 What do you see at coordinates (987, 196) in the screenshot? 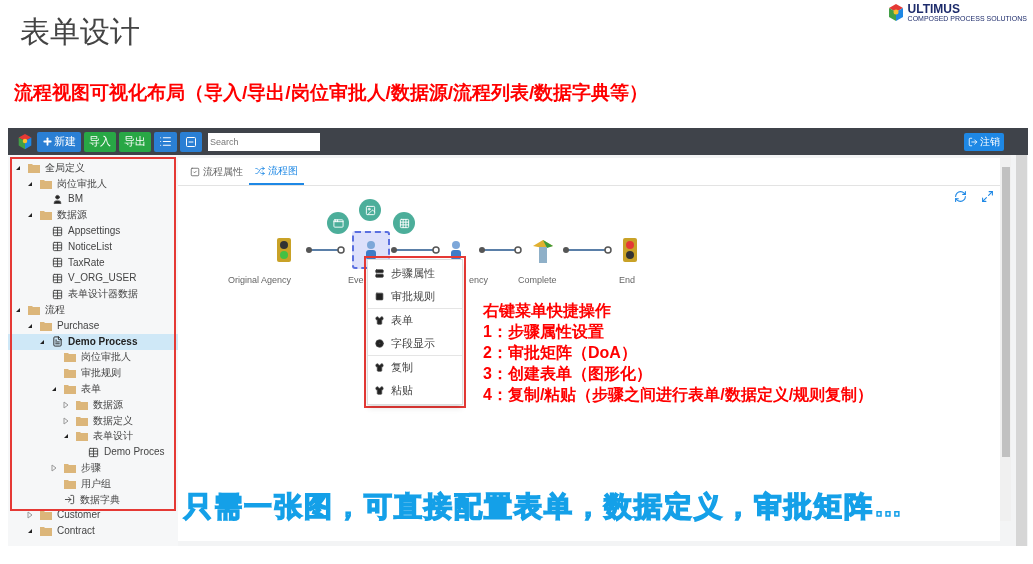
I see `expand-icon` at bounding box center [987, 196].